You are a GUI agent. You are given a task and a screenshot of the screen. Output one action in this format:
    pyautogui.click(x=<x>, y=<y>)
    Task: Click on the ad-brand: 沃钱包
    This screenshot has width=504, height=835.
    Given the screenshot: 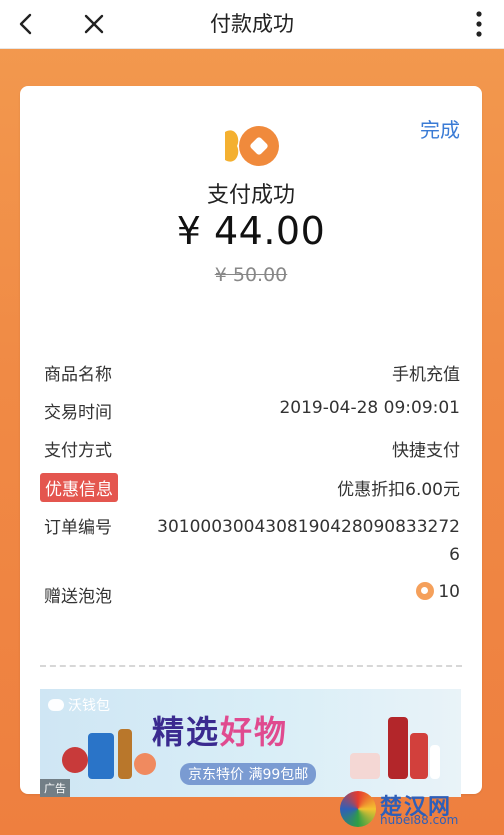 What is the action you would take?
    pyautogui.click(x=79, y=705)
    